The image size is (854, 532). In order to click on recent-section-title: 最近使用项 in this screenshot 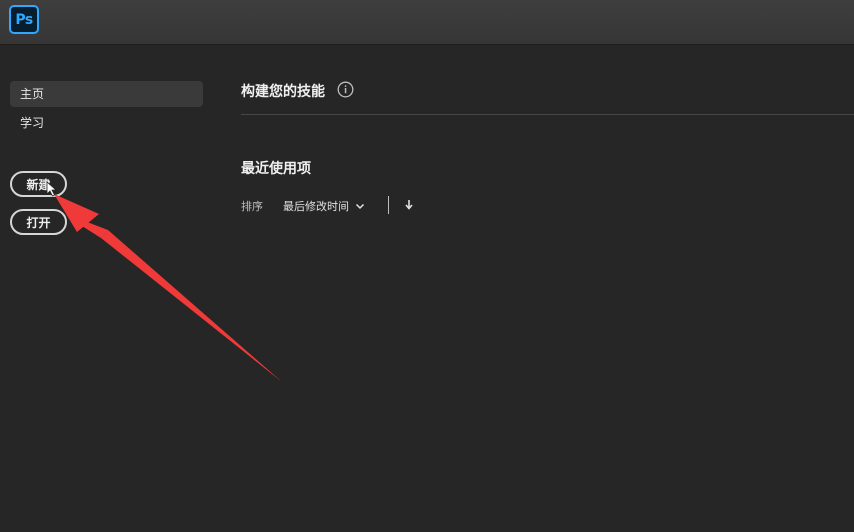, I will do `click(276, 169)`.